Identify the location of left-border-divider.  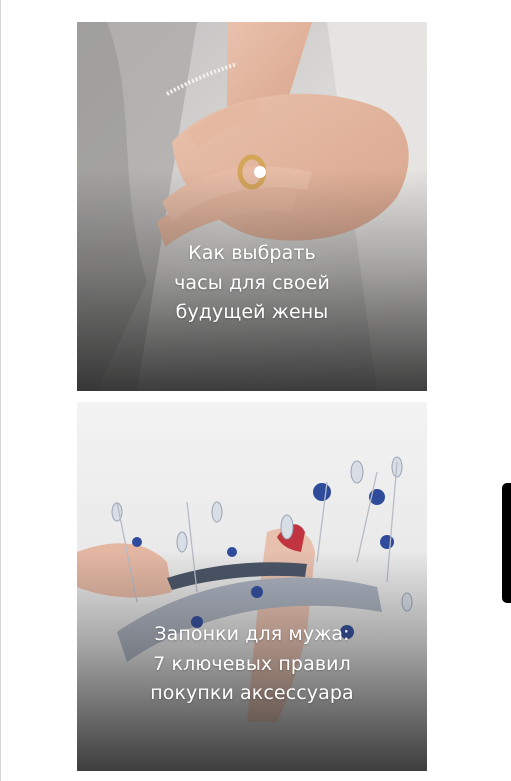
(0, 390).